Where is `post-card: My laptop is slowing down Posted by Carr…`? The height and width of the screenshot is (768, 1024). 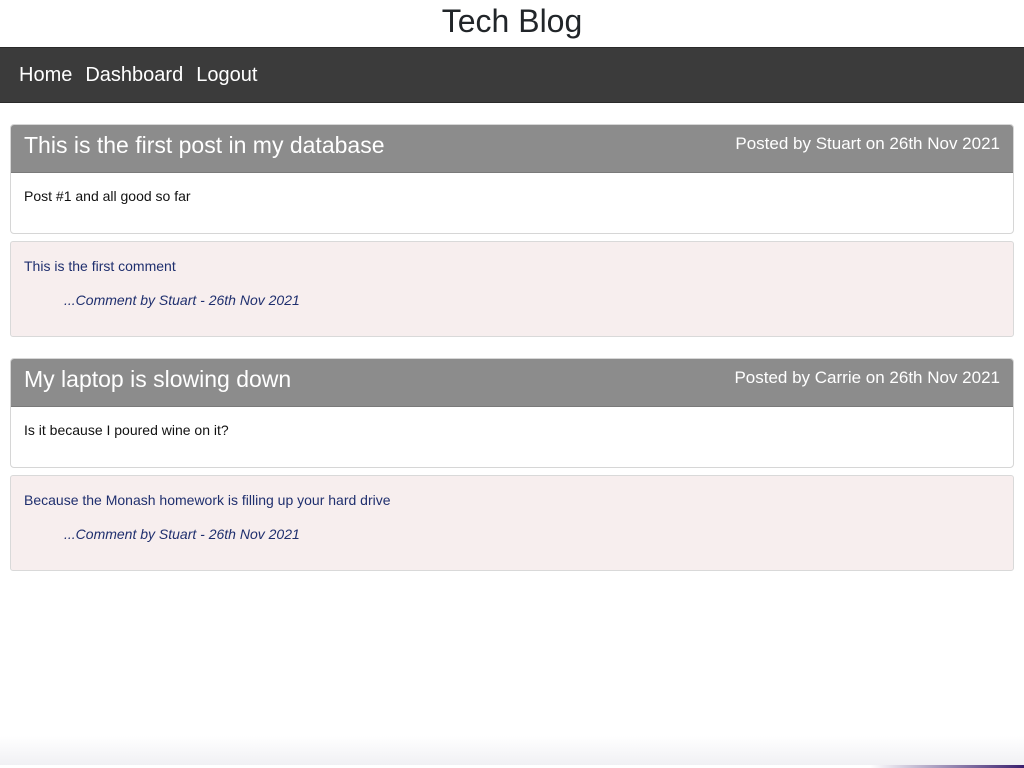 post-card: My laptop is slowing down Posted by Carr… is located at coordinates (512, 413).